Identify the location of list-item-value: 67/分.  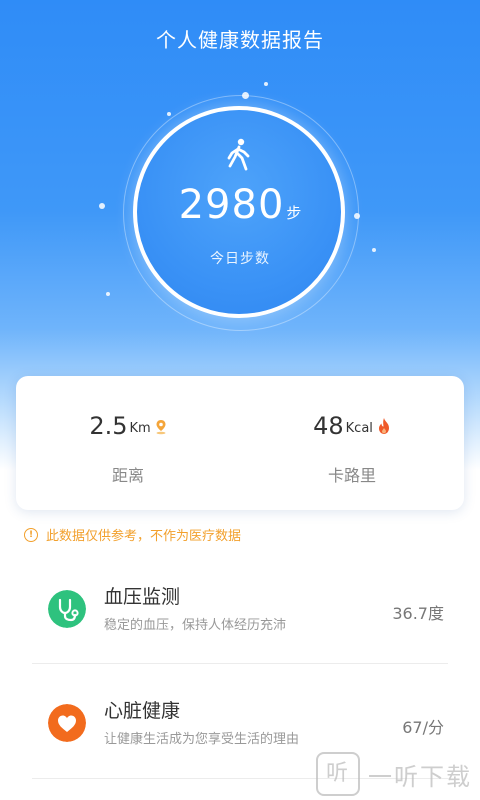
(423, 727).